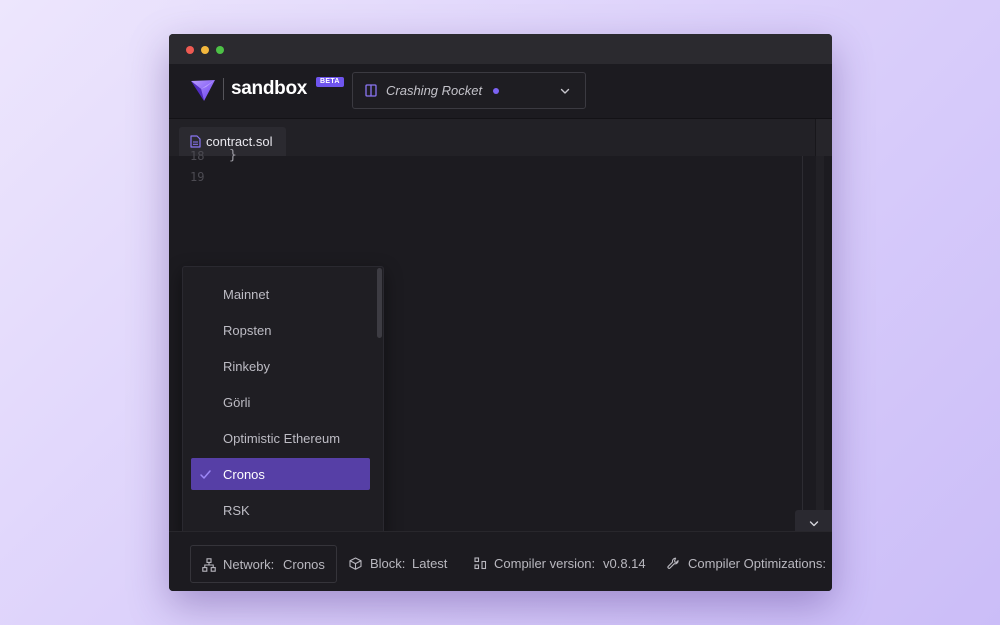 The width and height of the screenshot is (1000, 625). What do you see at coordinates (280, 366) in the screenshot?
I see `network-option-rinkeby: Rinkeby` at bounding box center [280, 366].